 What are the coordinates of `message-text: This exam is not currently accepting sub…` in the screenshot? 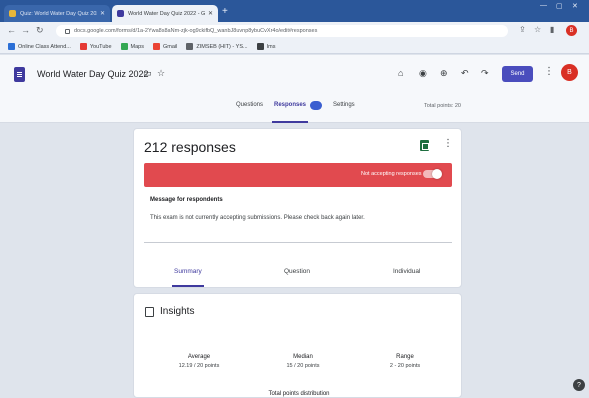 It's located at (257, 218).